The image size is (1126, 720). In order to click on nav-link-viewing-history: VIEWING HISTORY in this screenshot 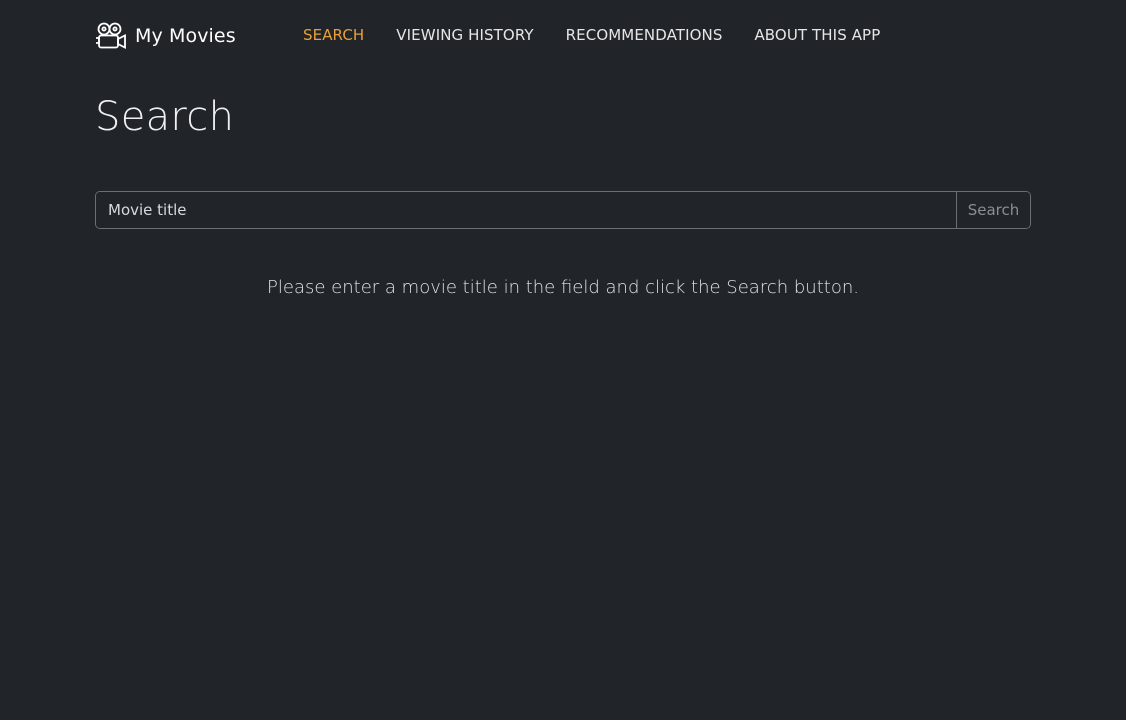, I will do `click(464, 35)`.